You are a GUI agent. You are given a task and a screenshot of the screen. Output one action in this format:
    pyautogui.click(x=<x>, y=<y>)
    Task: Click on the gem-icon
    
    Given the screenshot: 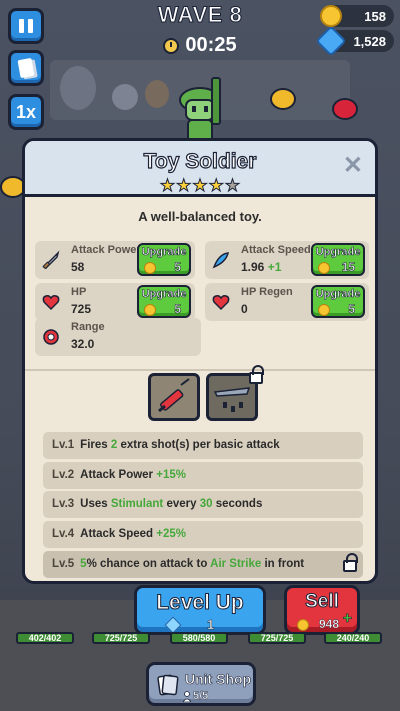 What is the action you would take?
    pyautogui.click(x=173, y=625)
    